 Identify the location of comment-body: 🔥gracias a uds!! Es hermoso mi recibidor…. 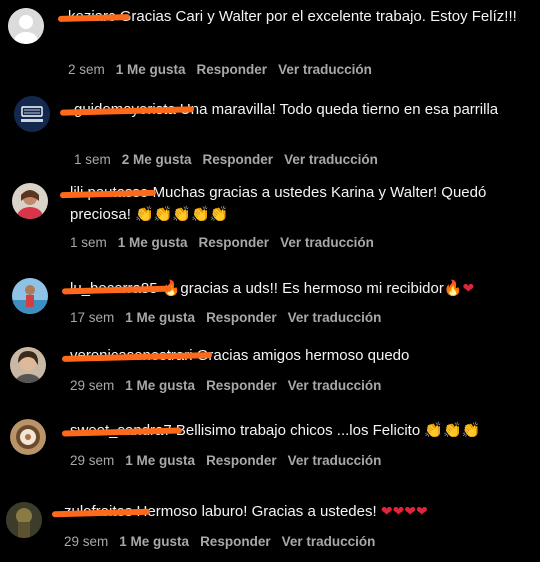
(318, 288).